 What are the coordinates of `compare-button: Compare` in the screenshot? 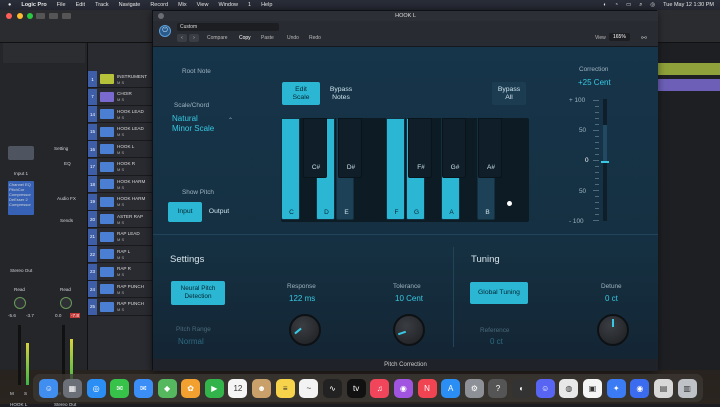 It's located at (217, 38).